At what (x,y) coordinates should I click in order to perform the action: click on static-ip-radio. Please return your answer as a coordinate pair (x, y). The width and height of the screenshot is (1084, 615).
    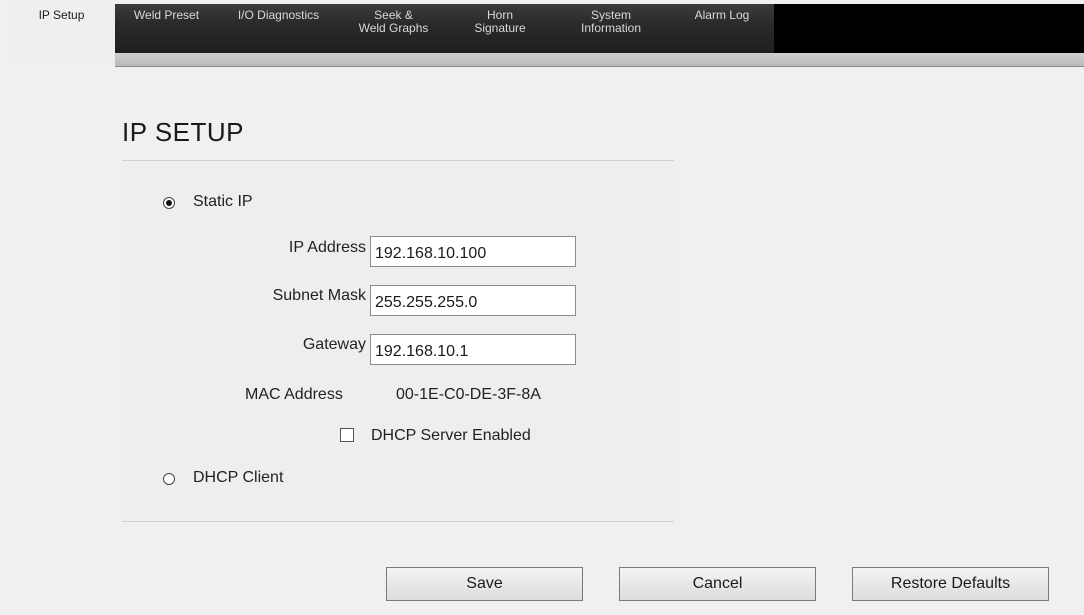
    Looking at the image, I should click on (169, 203).